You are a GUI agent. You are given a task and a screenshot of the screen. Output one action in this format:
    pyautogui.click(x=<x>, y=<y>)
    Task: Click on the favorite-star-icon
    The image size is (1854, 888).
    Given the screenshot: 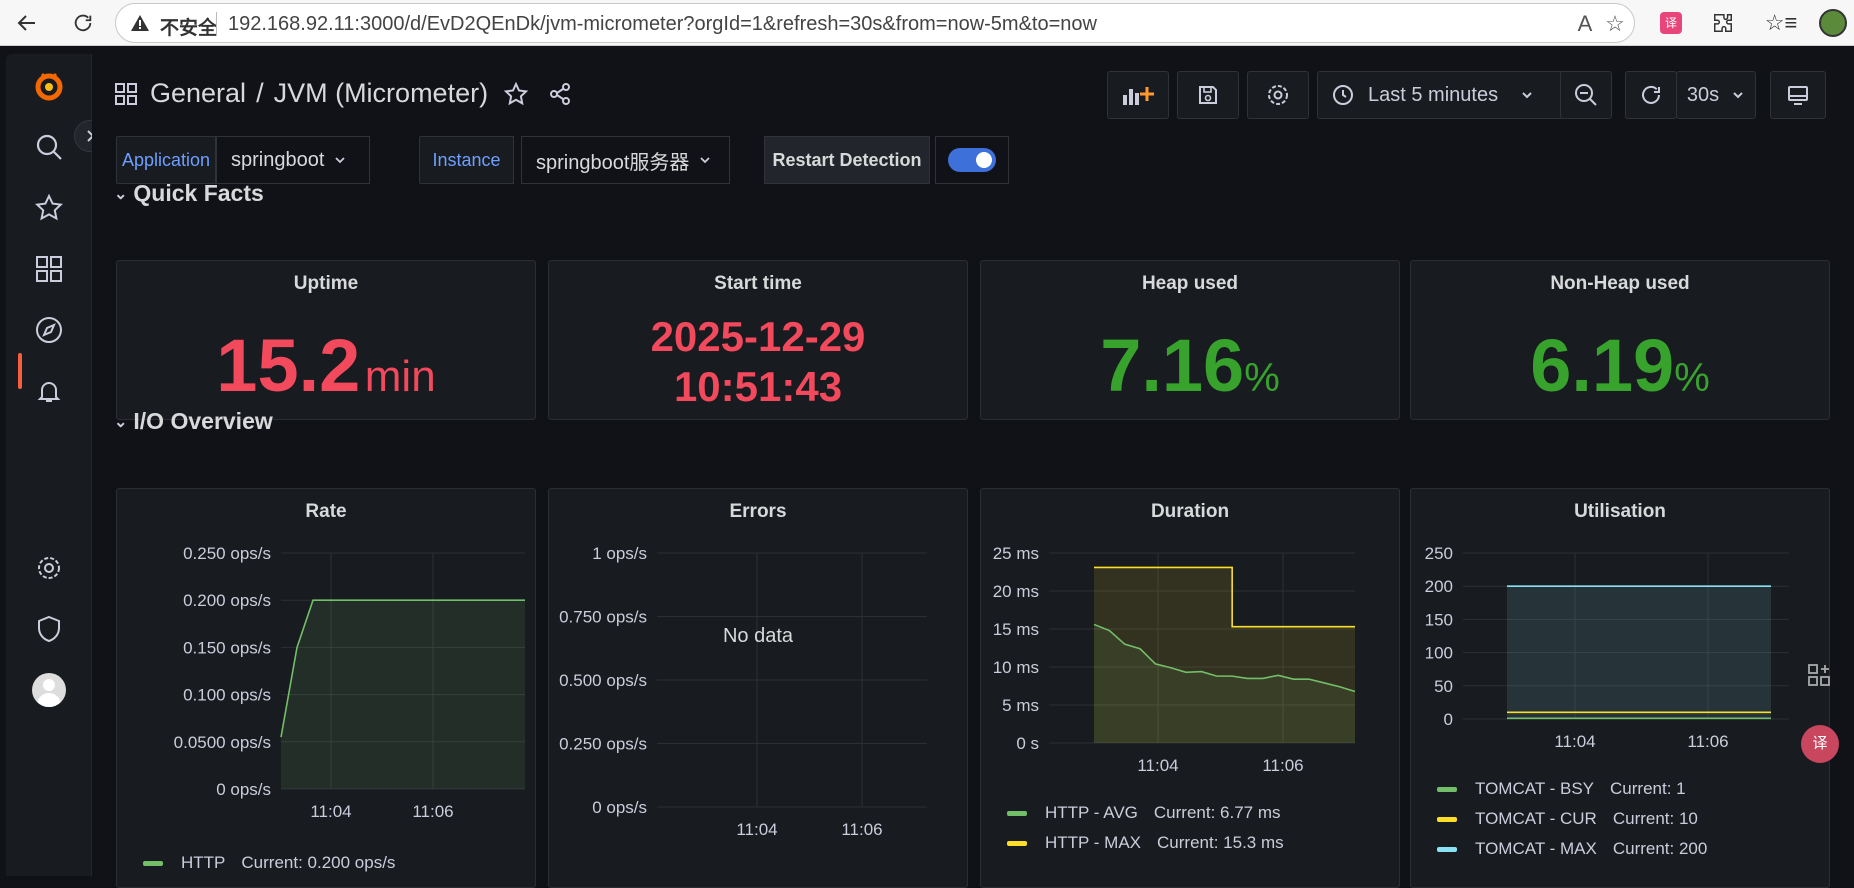 What is the action you would take?
    pyautogui.click(x=516, y=93)
    